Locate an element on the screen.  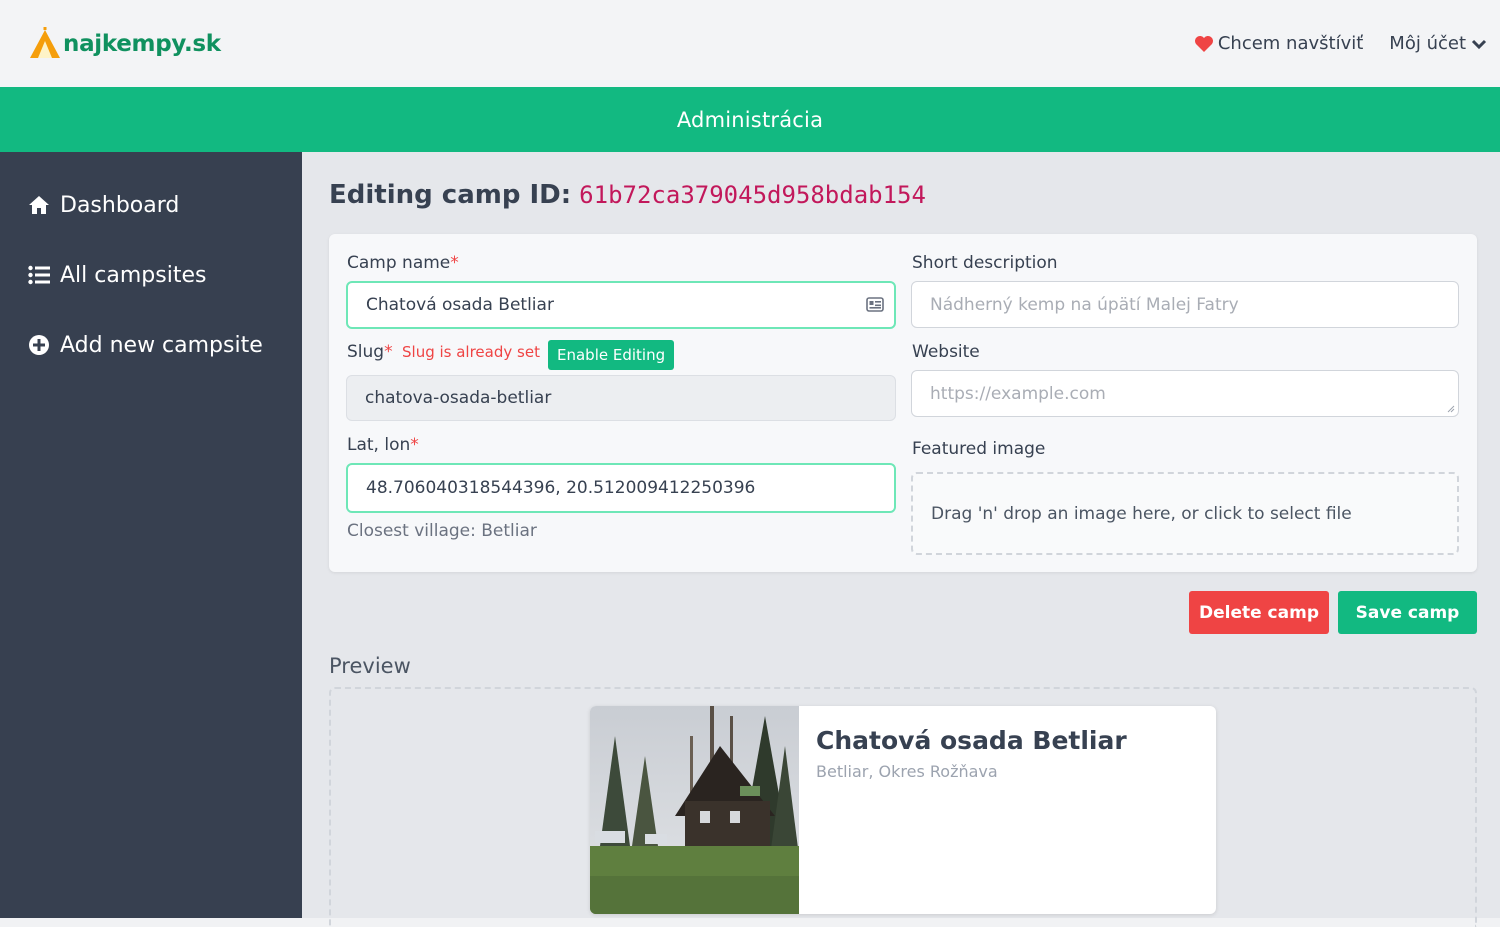
wishlist-link: Chcem navštíviť is located at coordinates (1278, 43).